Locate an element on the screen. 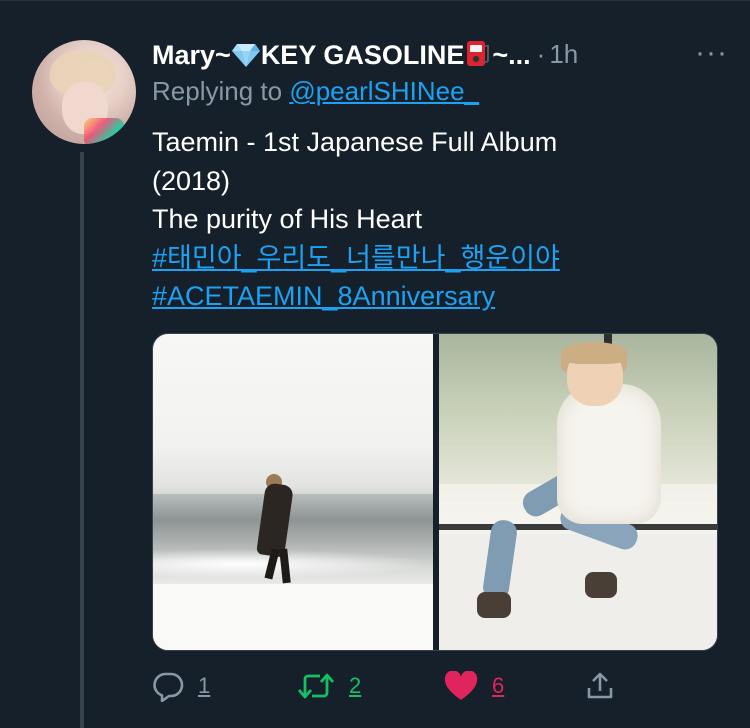  share-button is located at coordinates (600, 686).